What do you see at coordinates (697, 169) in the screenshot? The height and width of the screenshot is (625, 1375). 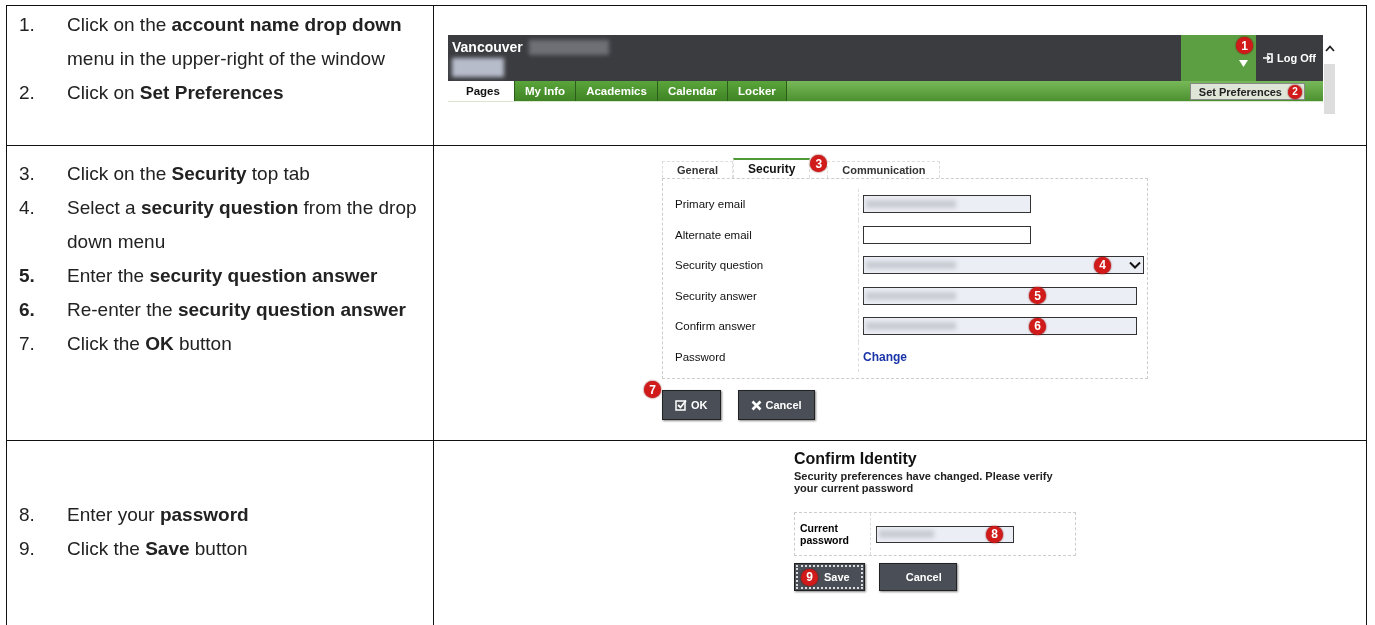 I see `settings-tab: General` at bounding box center [697, 169].